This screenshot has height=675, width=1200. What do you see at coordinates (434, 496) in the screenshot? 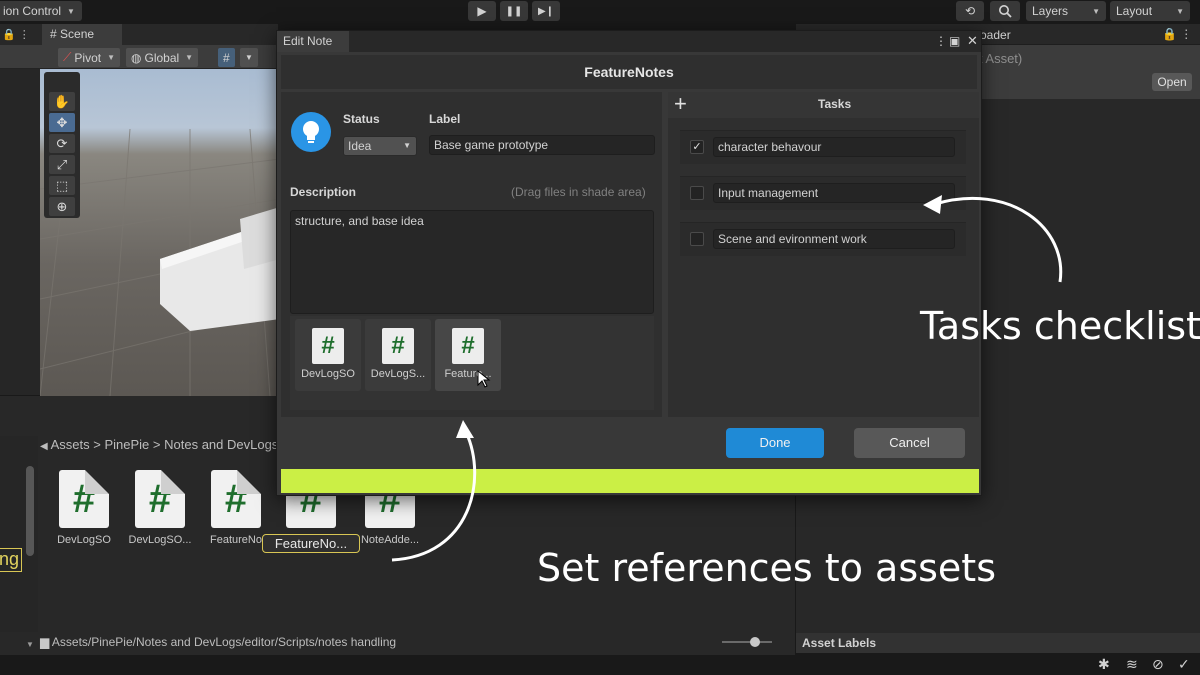
I see `refs-arrow` at bounding box center [434, 496].